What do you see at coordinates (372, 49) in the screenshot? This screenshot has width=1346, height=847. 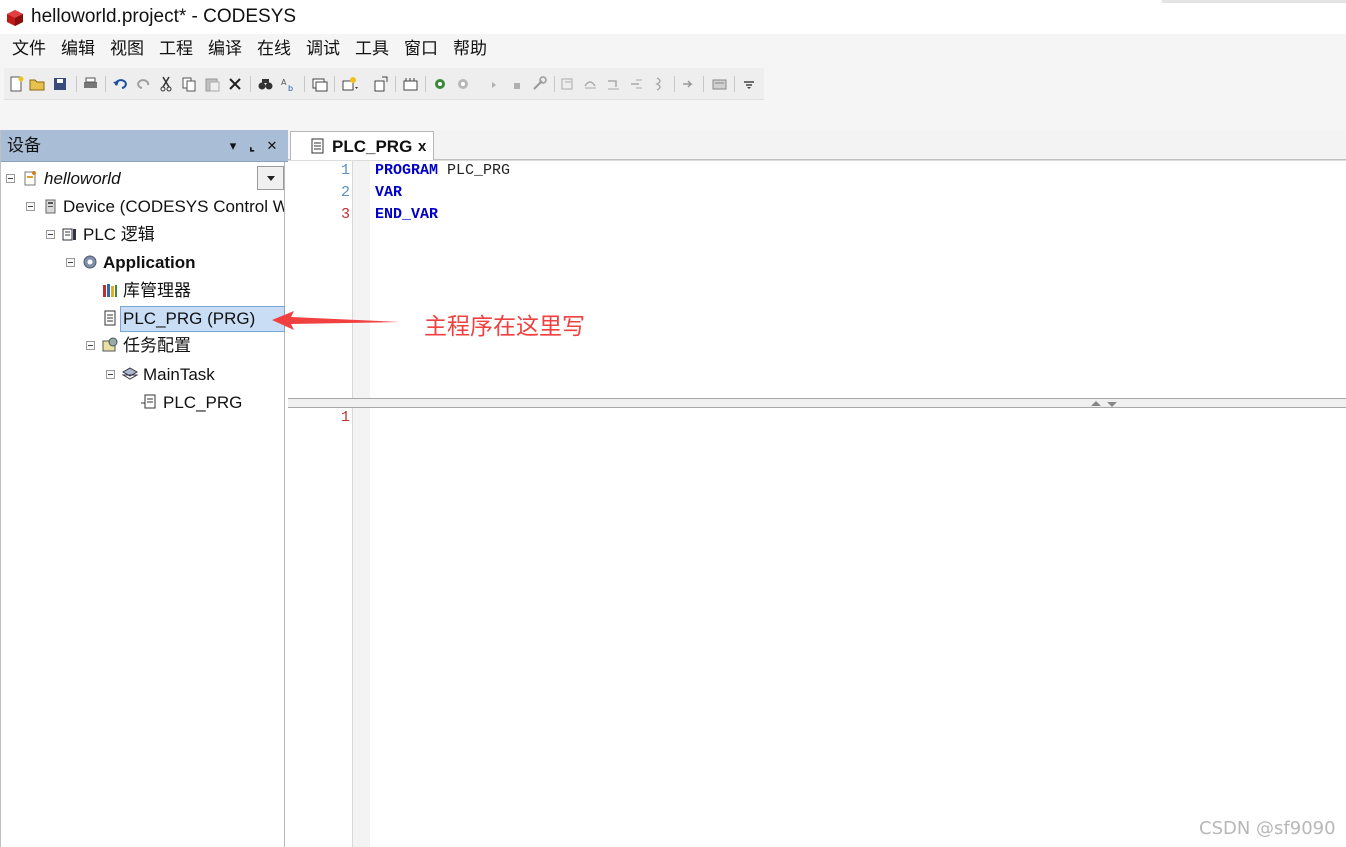 I see `menu-tools: 工具` at bounding box center [372, 49].